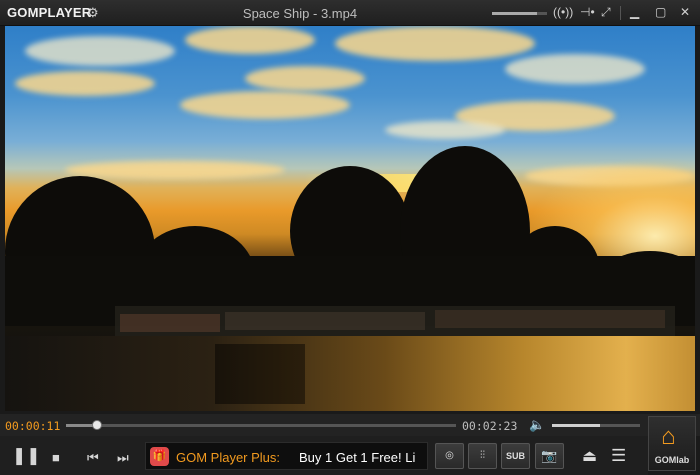 This screenshot has height=475, width=700. What do you see at coordinates (228, 457) in the screenshot?
I see `ad-brand: GOM Player Plus:` at bounding box center [228, 457].